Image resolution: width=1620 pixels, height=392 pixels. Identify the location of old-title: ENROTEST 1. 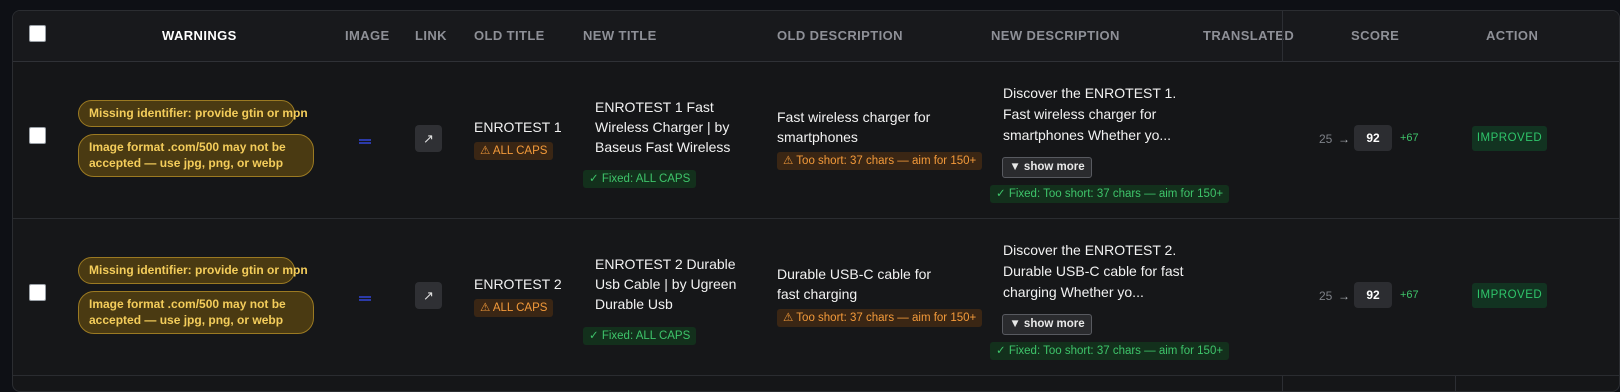
(518, 127).